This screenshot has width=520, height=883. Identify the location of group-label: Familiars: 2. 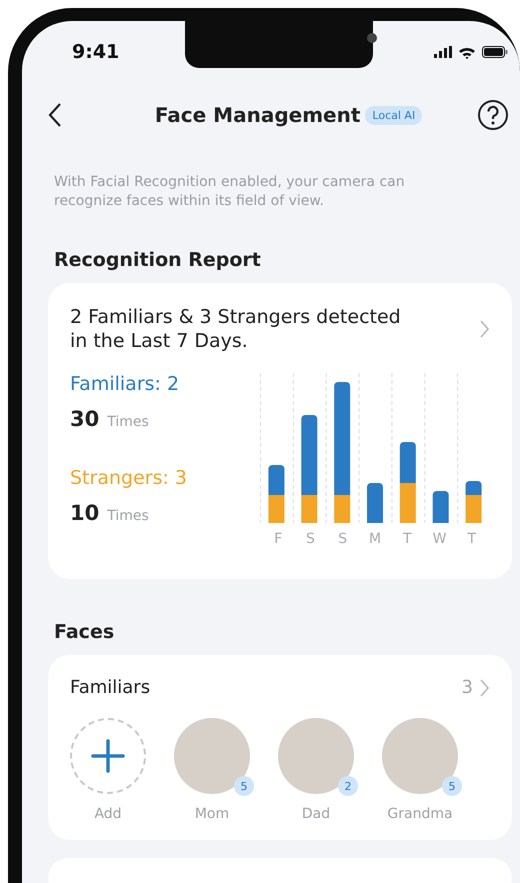
(125, 384).